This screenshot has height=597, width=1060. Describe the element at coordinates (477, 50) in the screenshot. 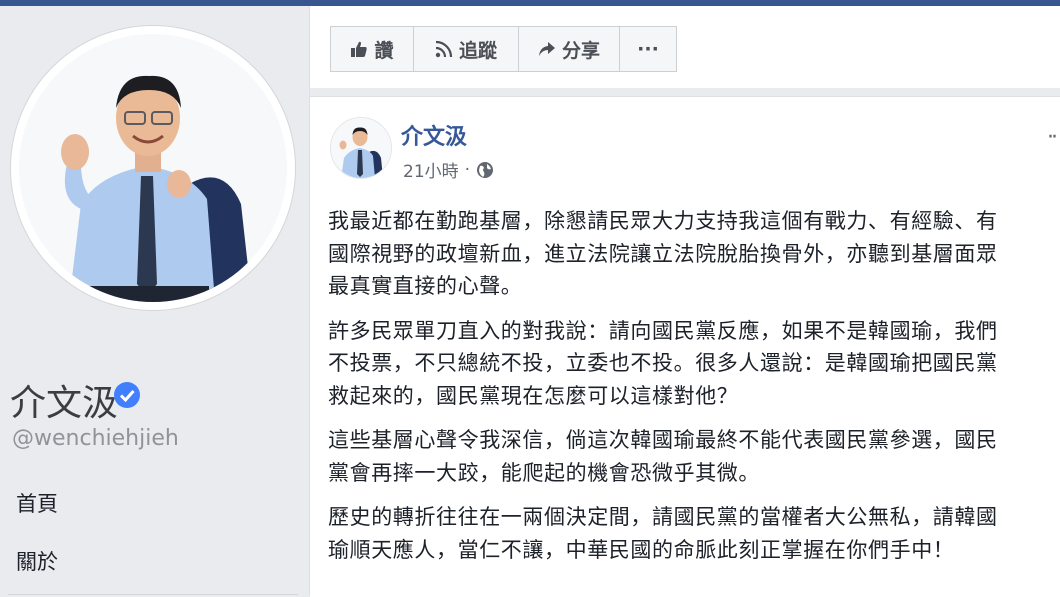

I see `follow-label: 追蹤` at that location.